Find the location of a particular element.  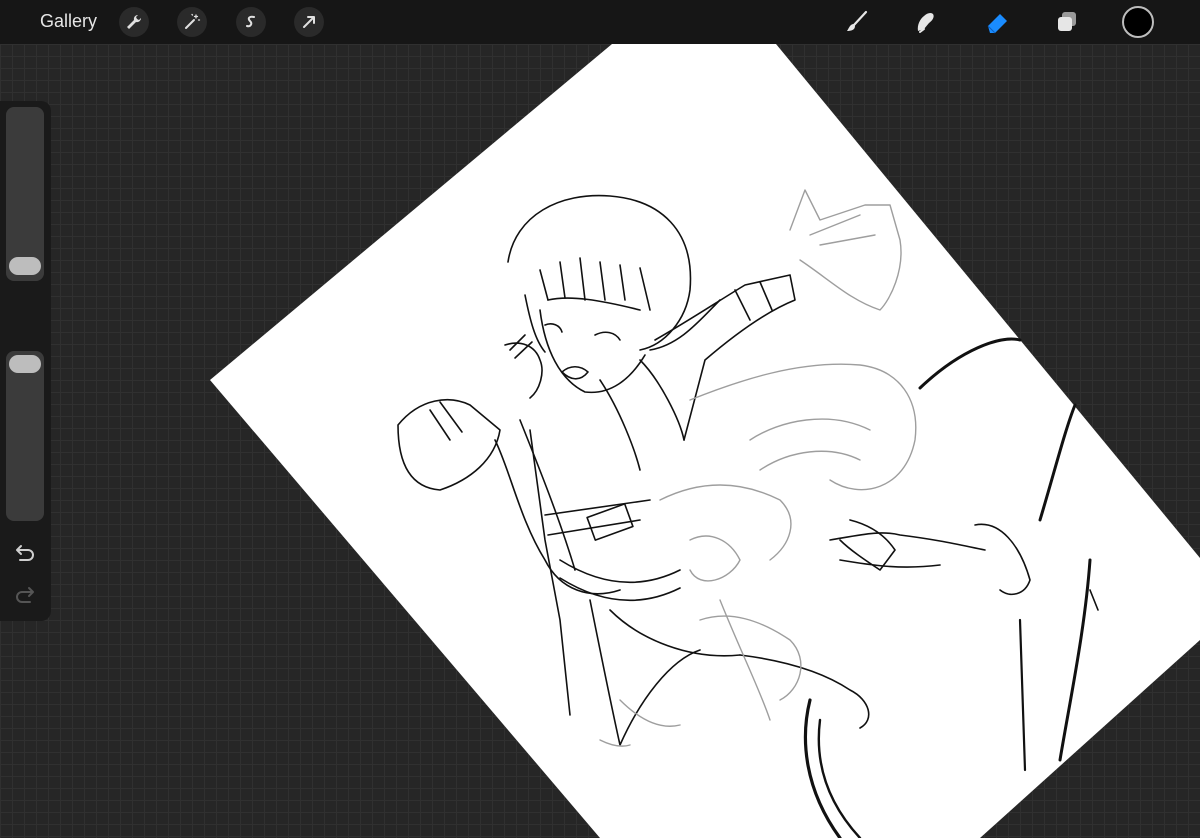

brush-size-thumb is located at coordinates (25, 266).